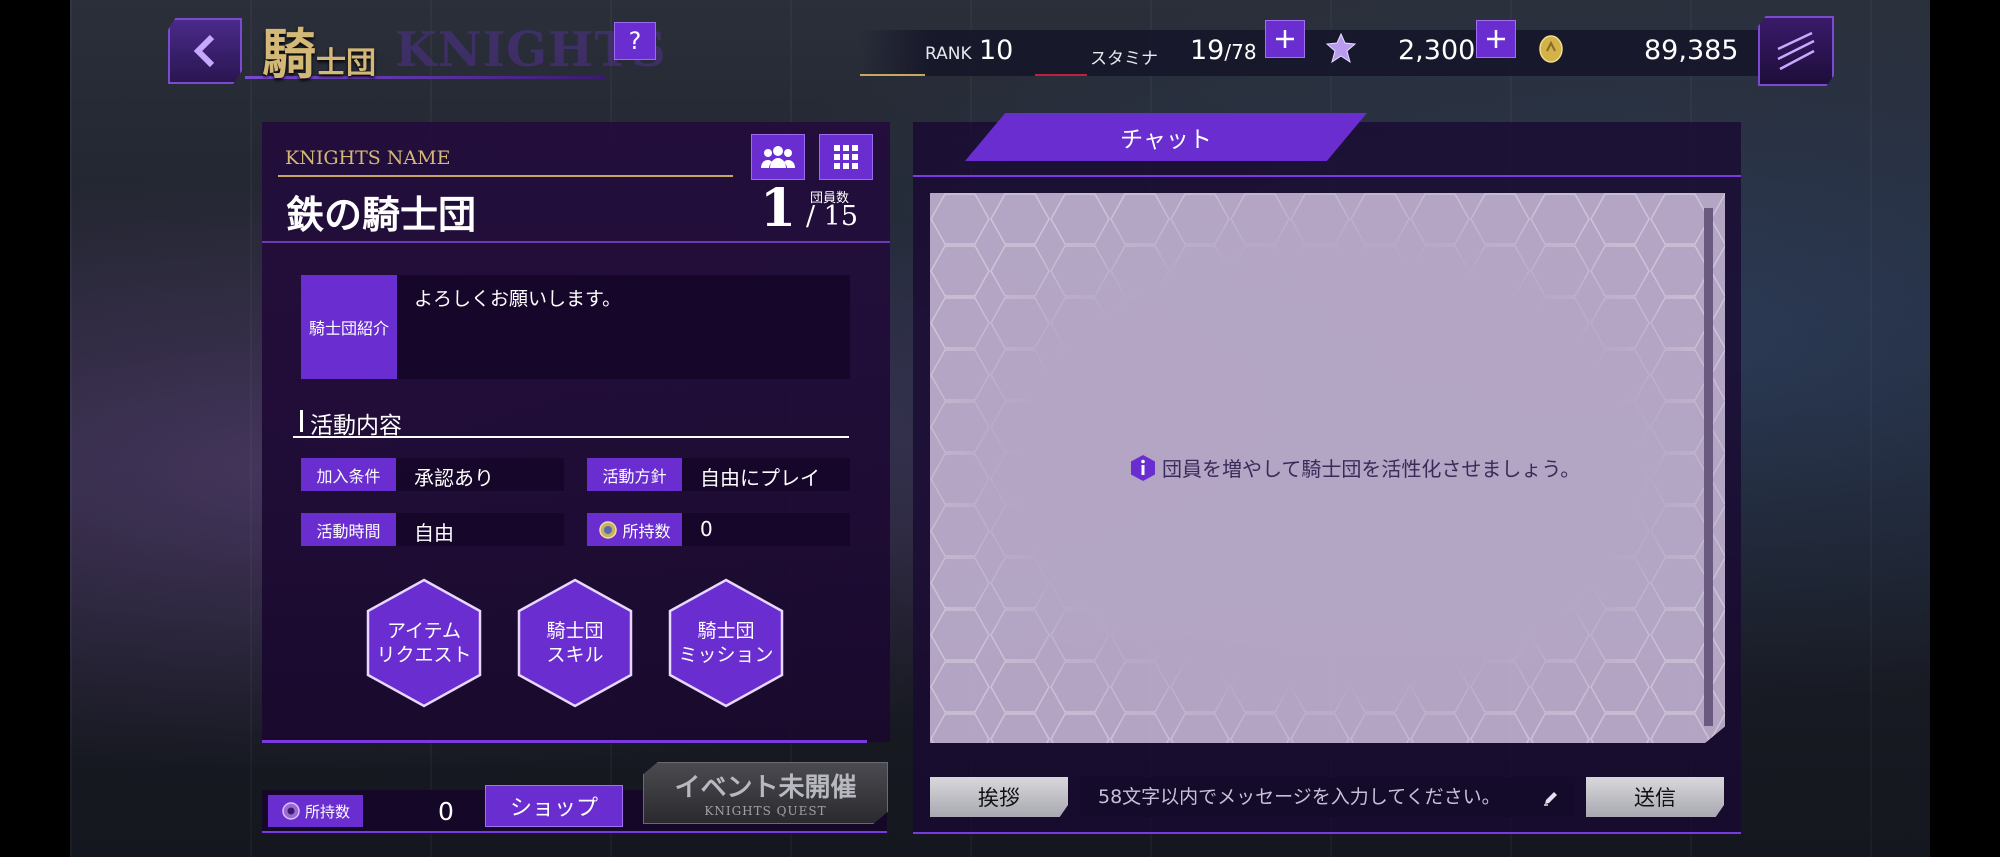 The image size is (2000, 857). What do you see at coordinates (348, 529) in the screenshot?
I see `activity-time-tag: 活動時間` at bounding box center [348, 529].